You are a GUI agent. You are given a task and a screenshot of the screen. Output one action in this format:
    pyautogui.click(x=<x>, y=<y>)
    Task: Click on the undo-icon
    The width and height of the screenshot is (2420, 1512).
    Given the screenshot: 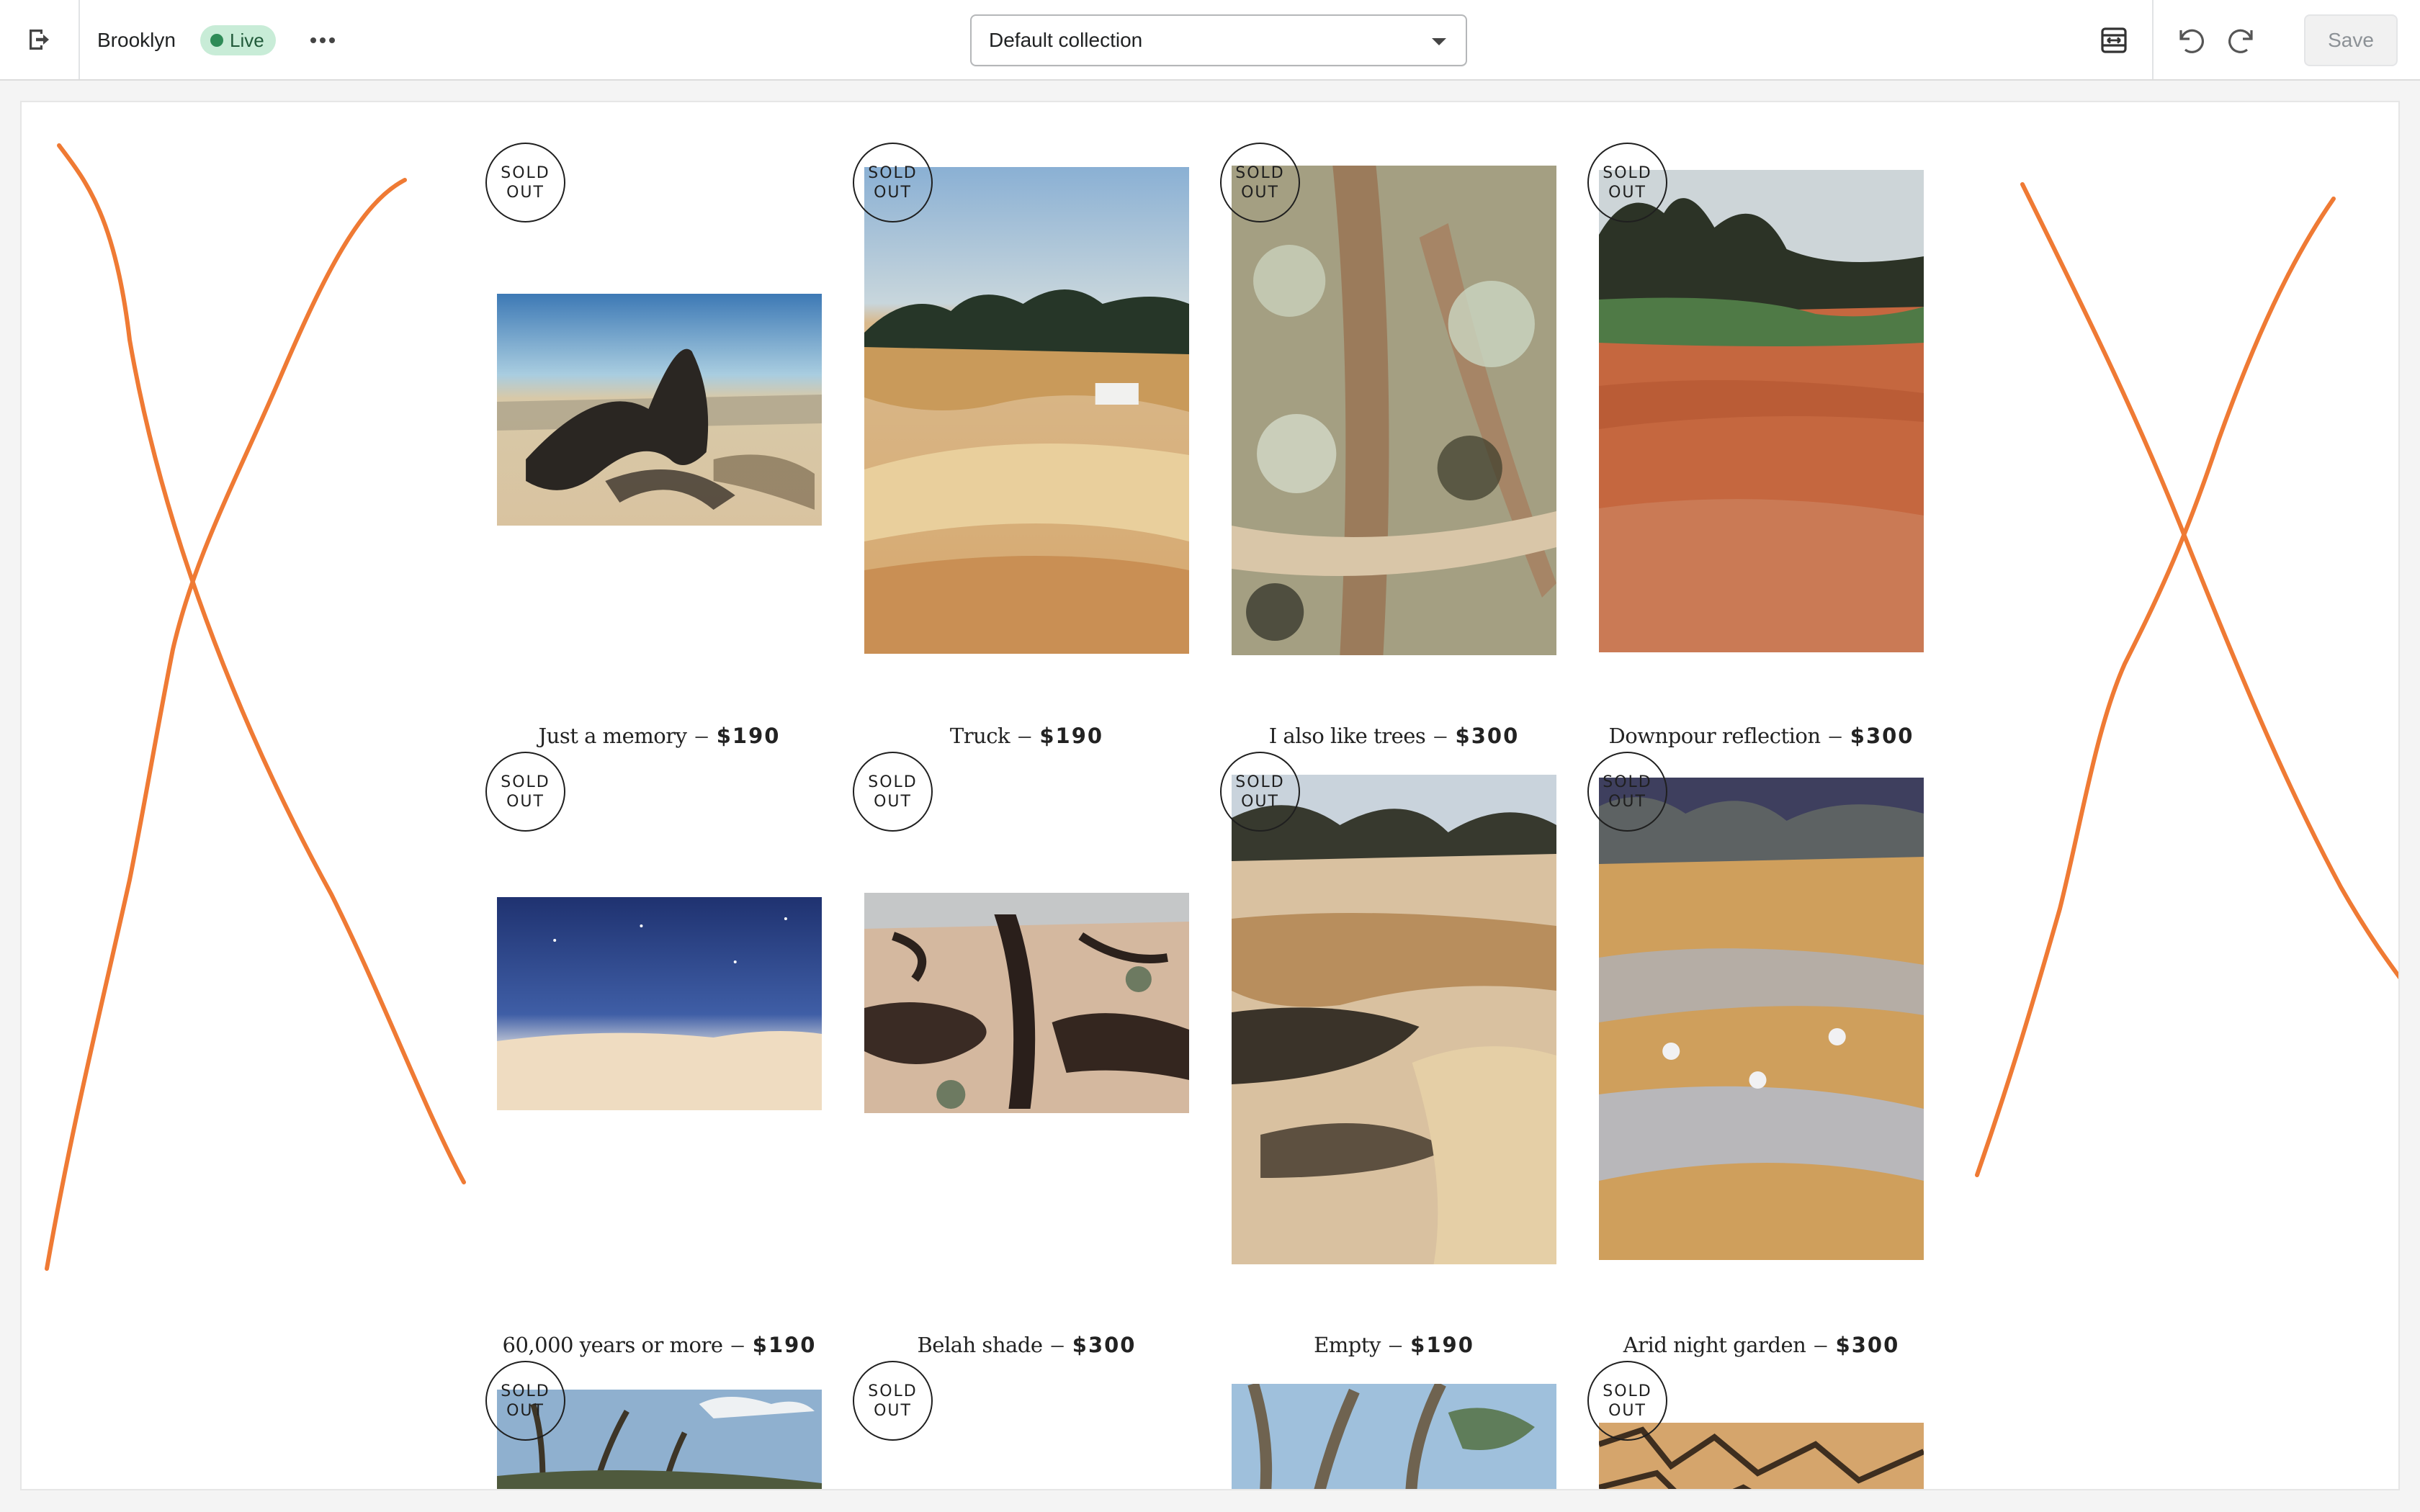 What is the action you would take?
    pyautogui.click(x=2191, y=41)
    